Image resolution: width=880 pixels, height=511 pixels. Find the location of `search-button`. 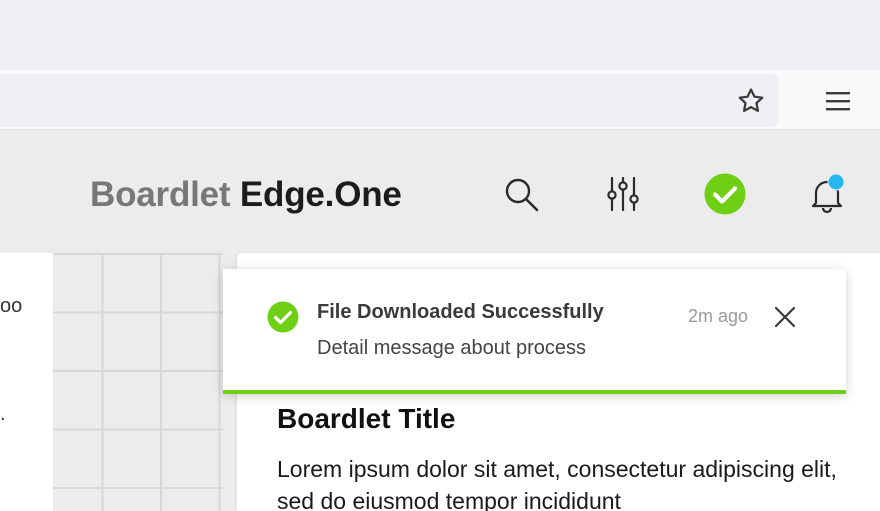

search-button is located at coordinates (521, 194).